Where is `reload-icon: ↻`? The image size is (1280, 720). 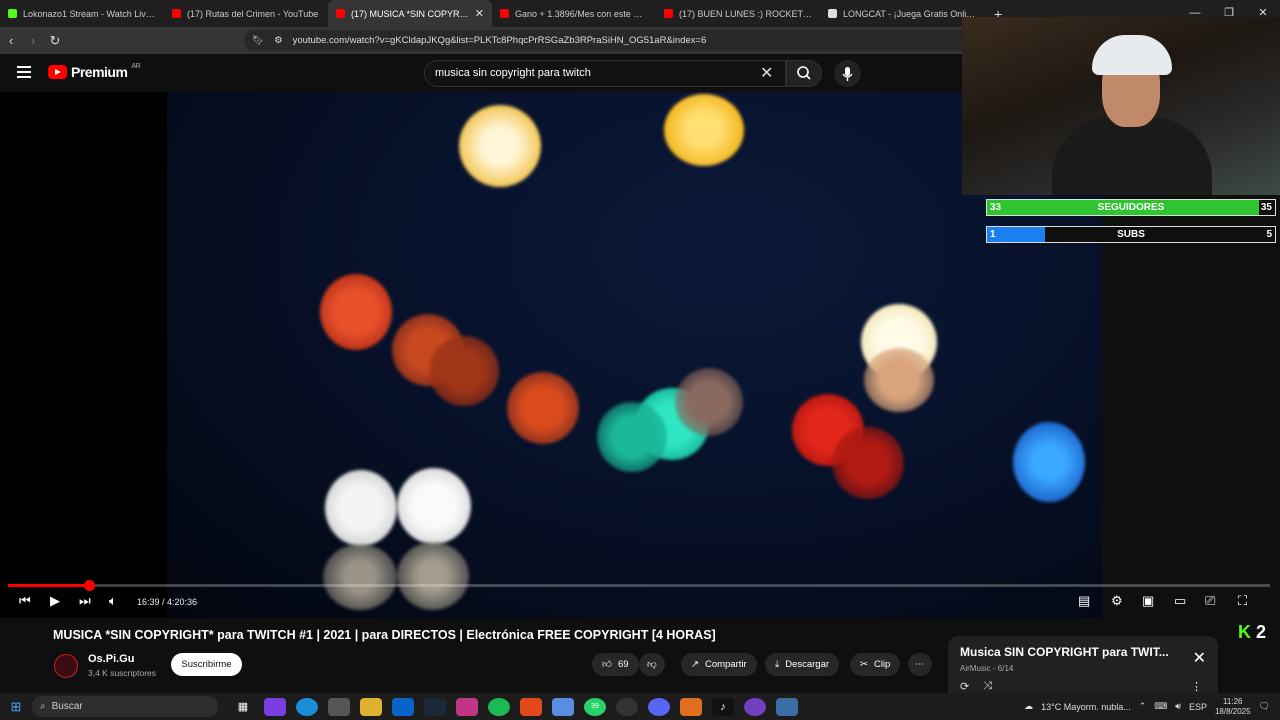
reload-icon: ↻ is located at coordinates (55, 41).